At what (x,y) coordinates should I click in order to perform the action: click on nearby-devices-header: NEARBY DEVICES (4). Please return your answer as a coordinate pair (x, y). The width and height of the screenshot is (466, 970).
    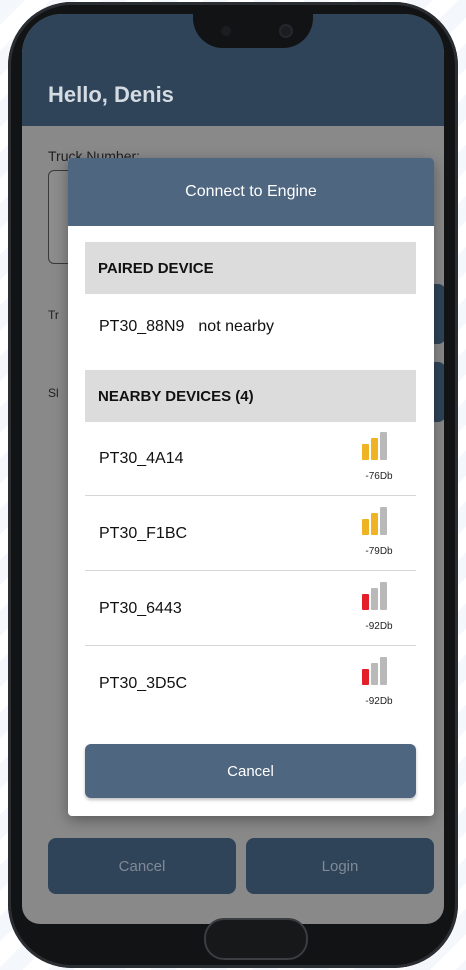
    Looking at the image, I should click on (250, 396).